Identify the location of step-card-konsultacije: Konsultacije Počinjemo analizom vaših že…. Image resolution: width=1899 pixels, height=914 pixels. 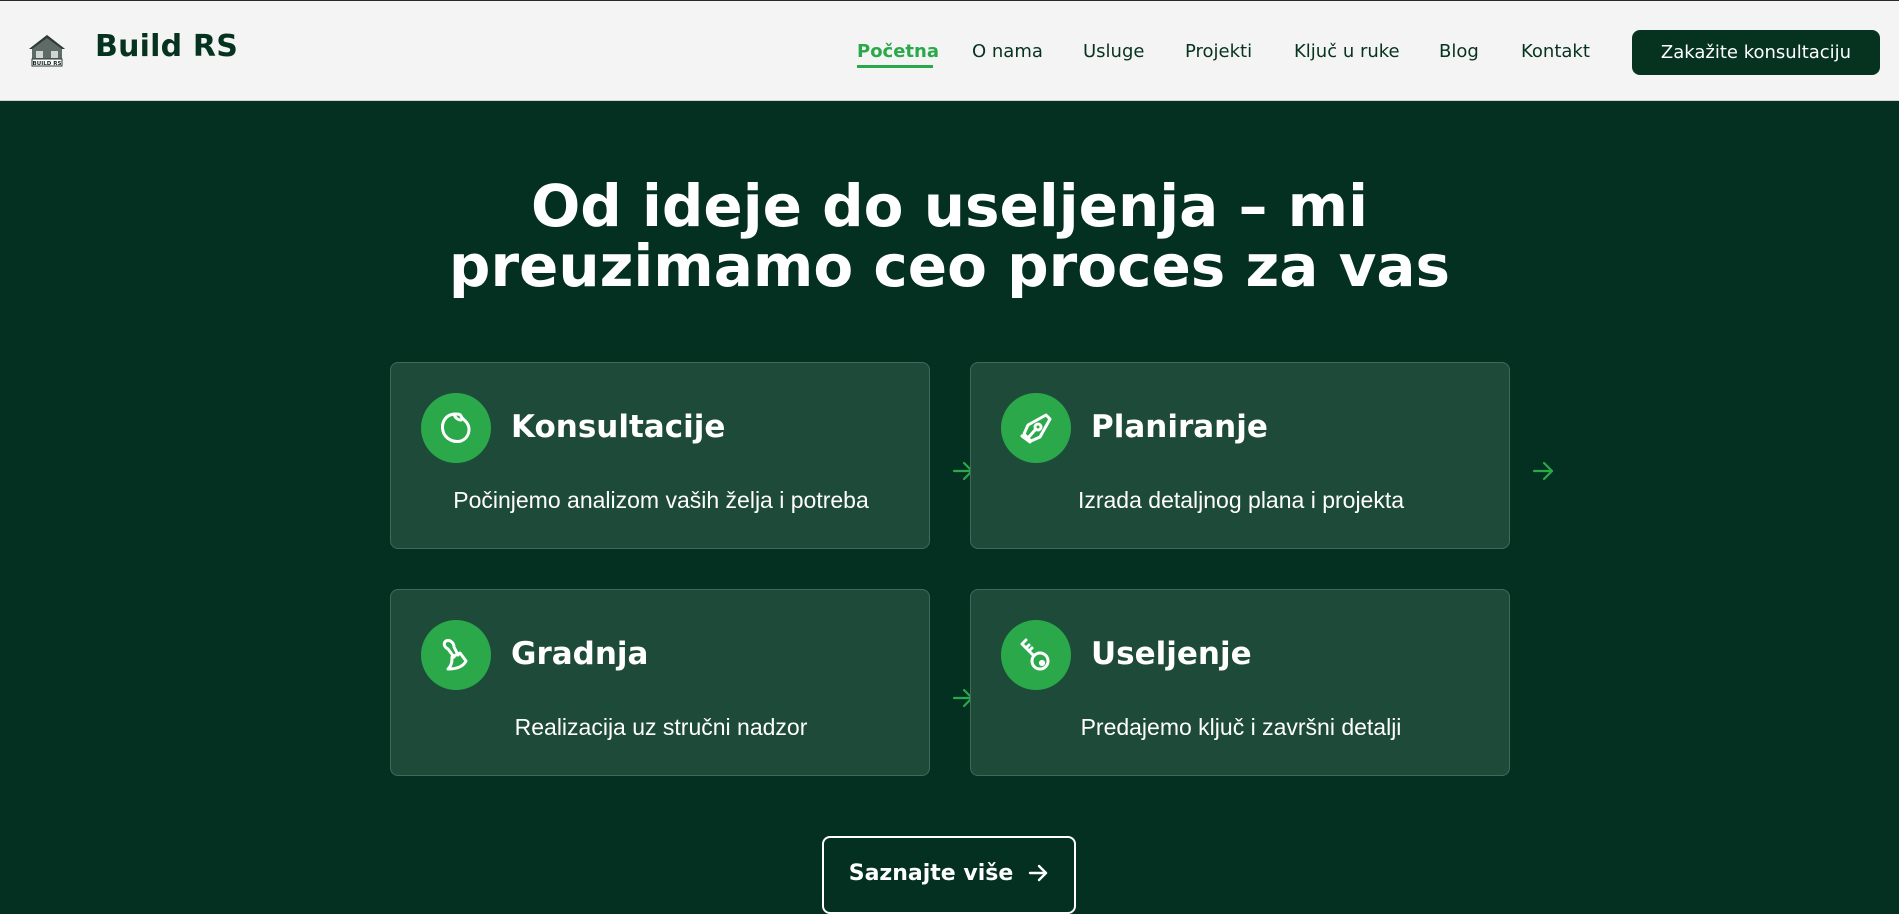
(660, 455).